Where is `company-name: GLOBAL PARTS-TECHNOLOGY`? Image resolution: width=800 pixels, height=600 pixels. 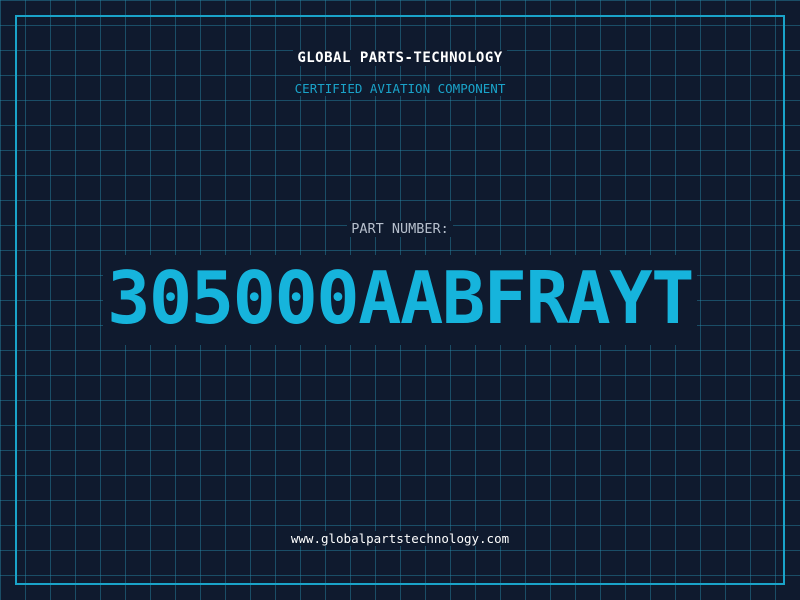
company-name: GLOBAL PARTS-TECHNOLOGY is located at coordinates (400, 58).